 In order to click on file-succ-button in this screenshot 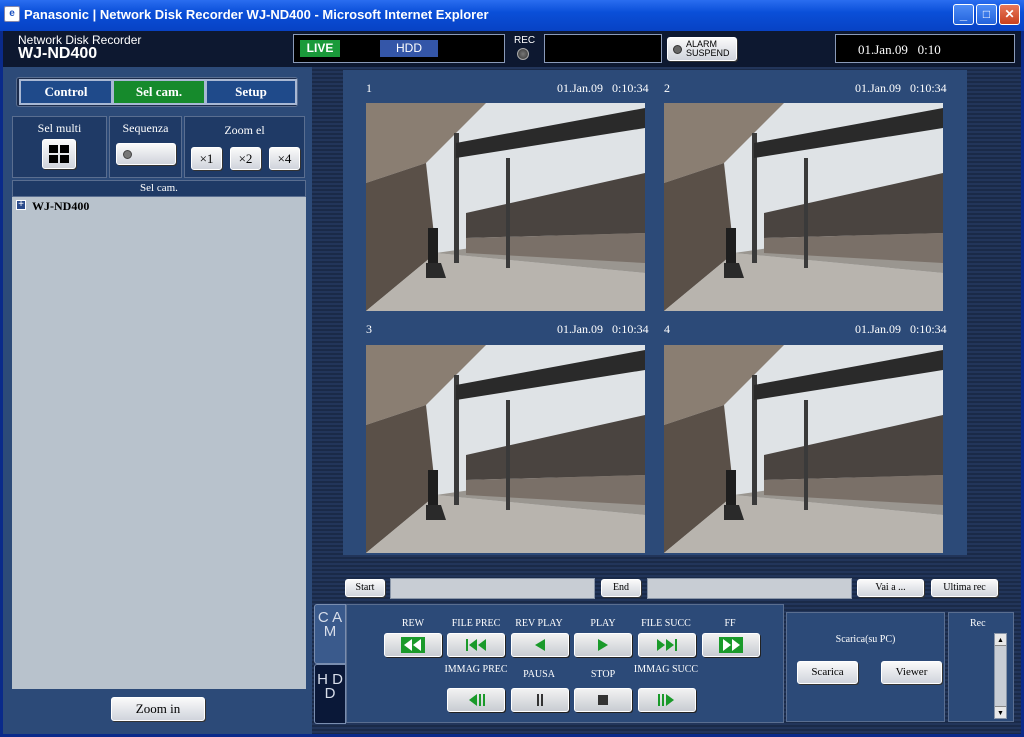, I will do `click(667, 645)`.